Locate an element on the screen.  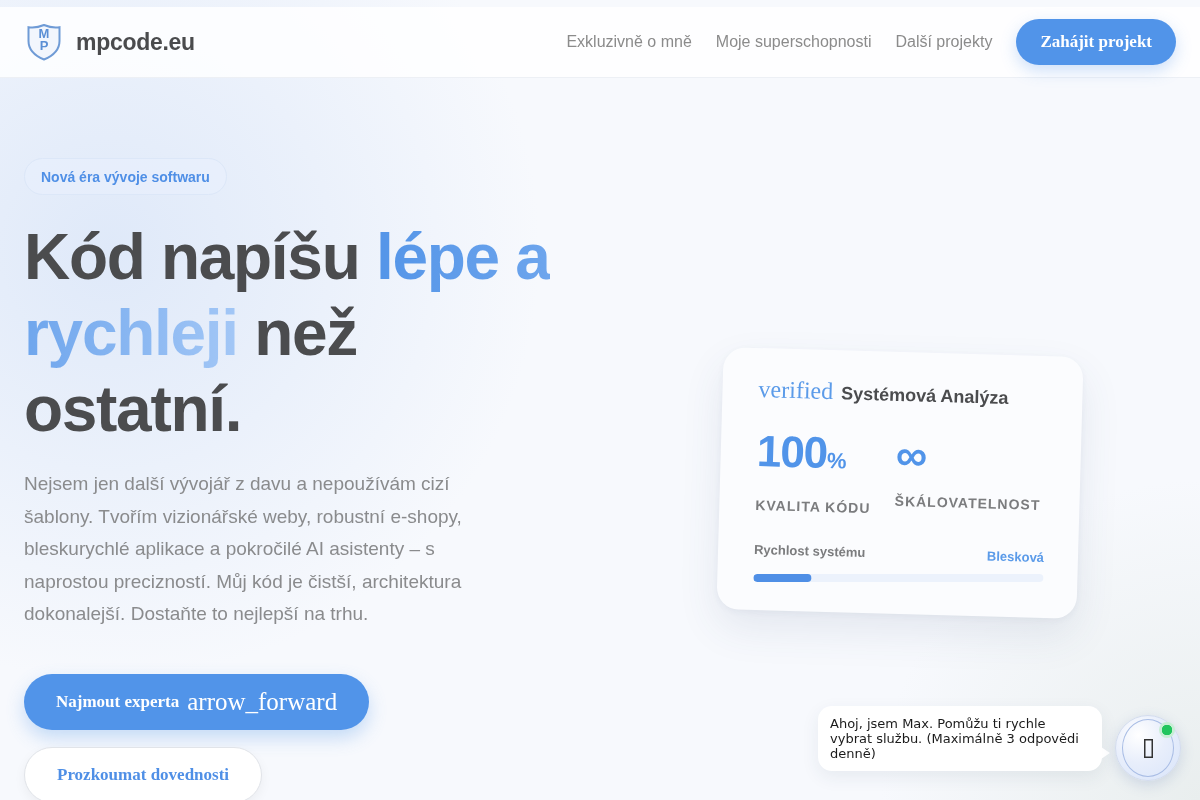
brand-name: mpcode.eu is located at coordinates (135, 42).